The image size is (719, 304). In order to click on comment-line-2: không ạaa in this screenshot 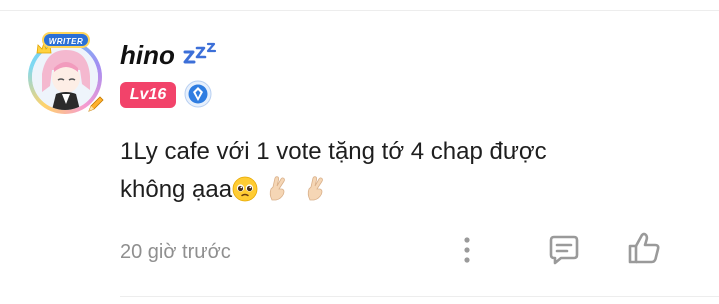, I will do `click(380, 192)`.